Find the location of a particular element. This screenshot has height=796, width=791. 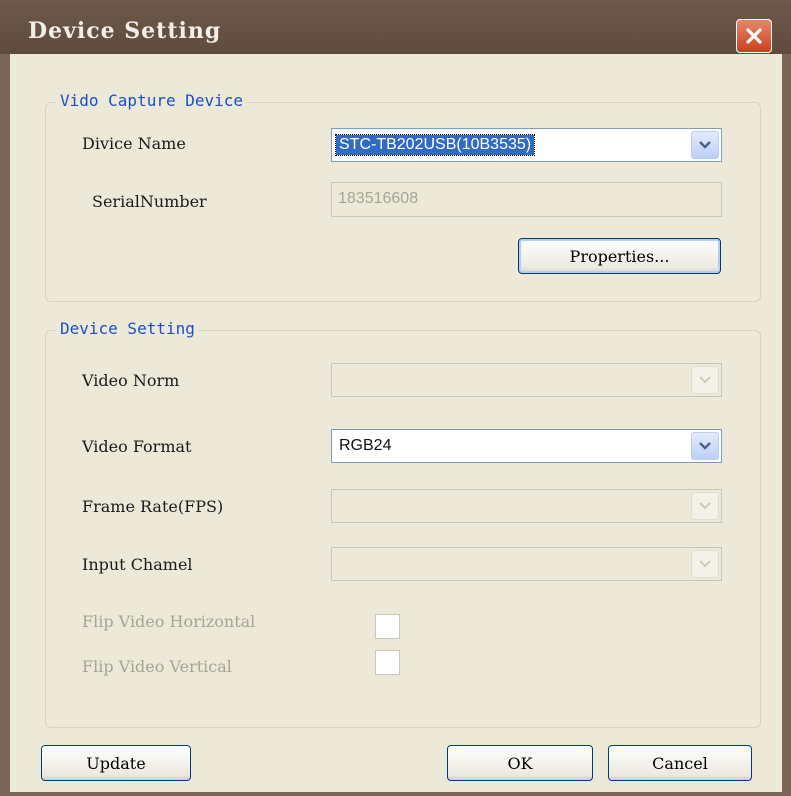

serial-number-value: 183516608 is located at coordinates (378, 198).